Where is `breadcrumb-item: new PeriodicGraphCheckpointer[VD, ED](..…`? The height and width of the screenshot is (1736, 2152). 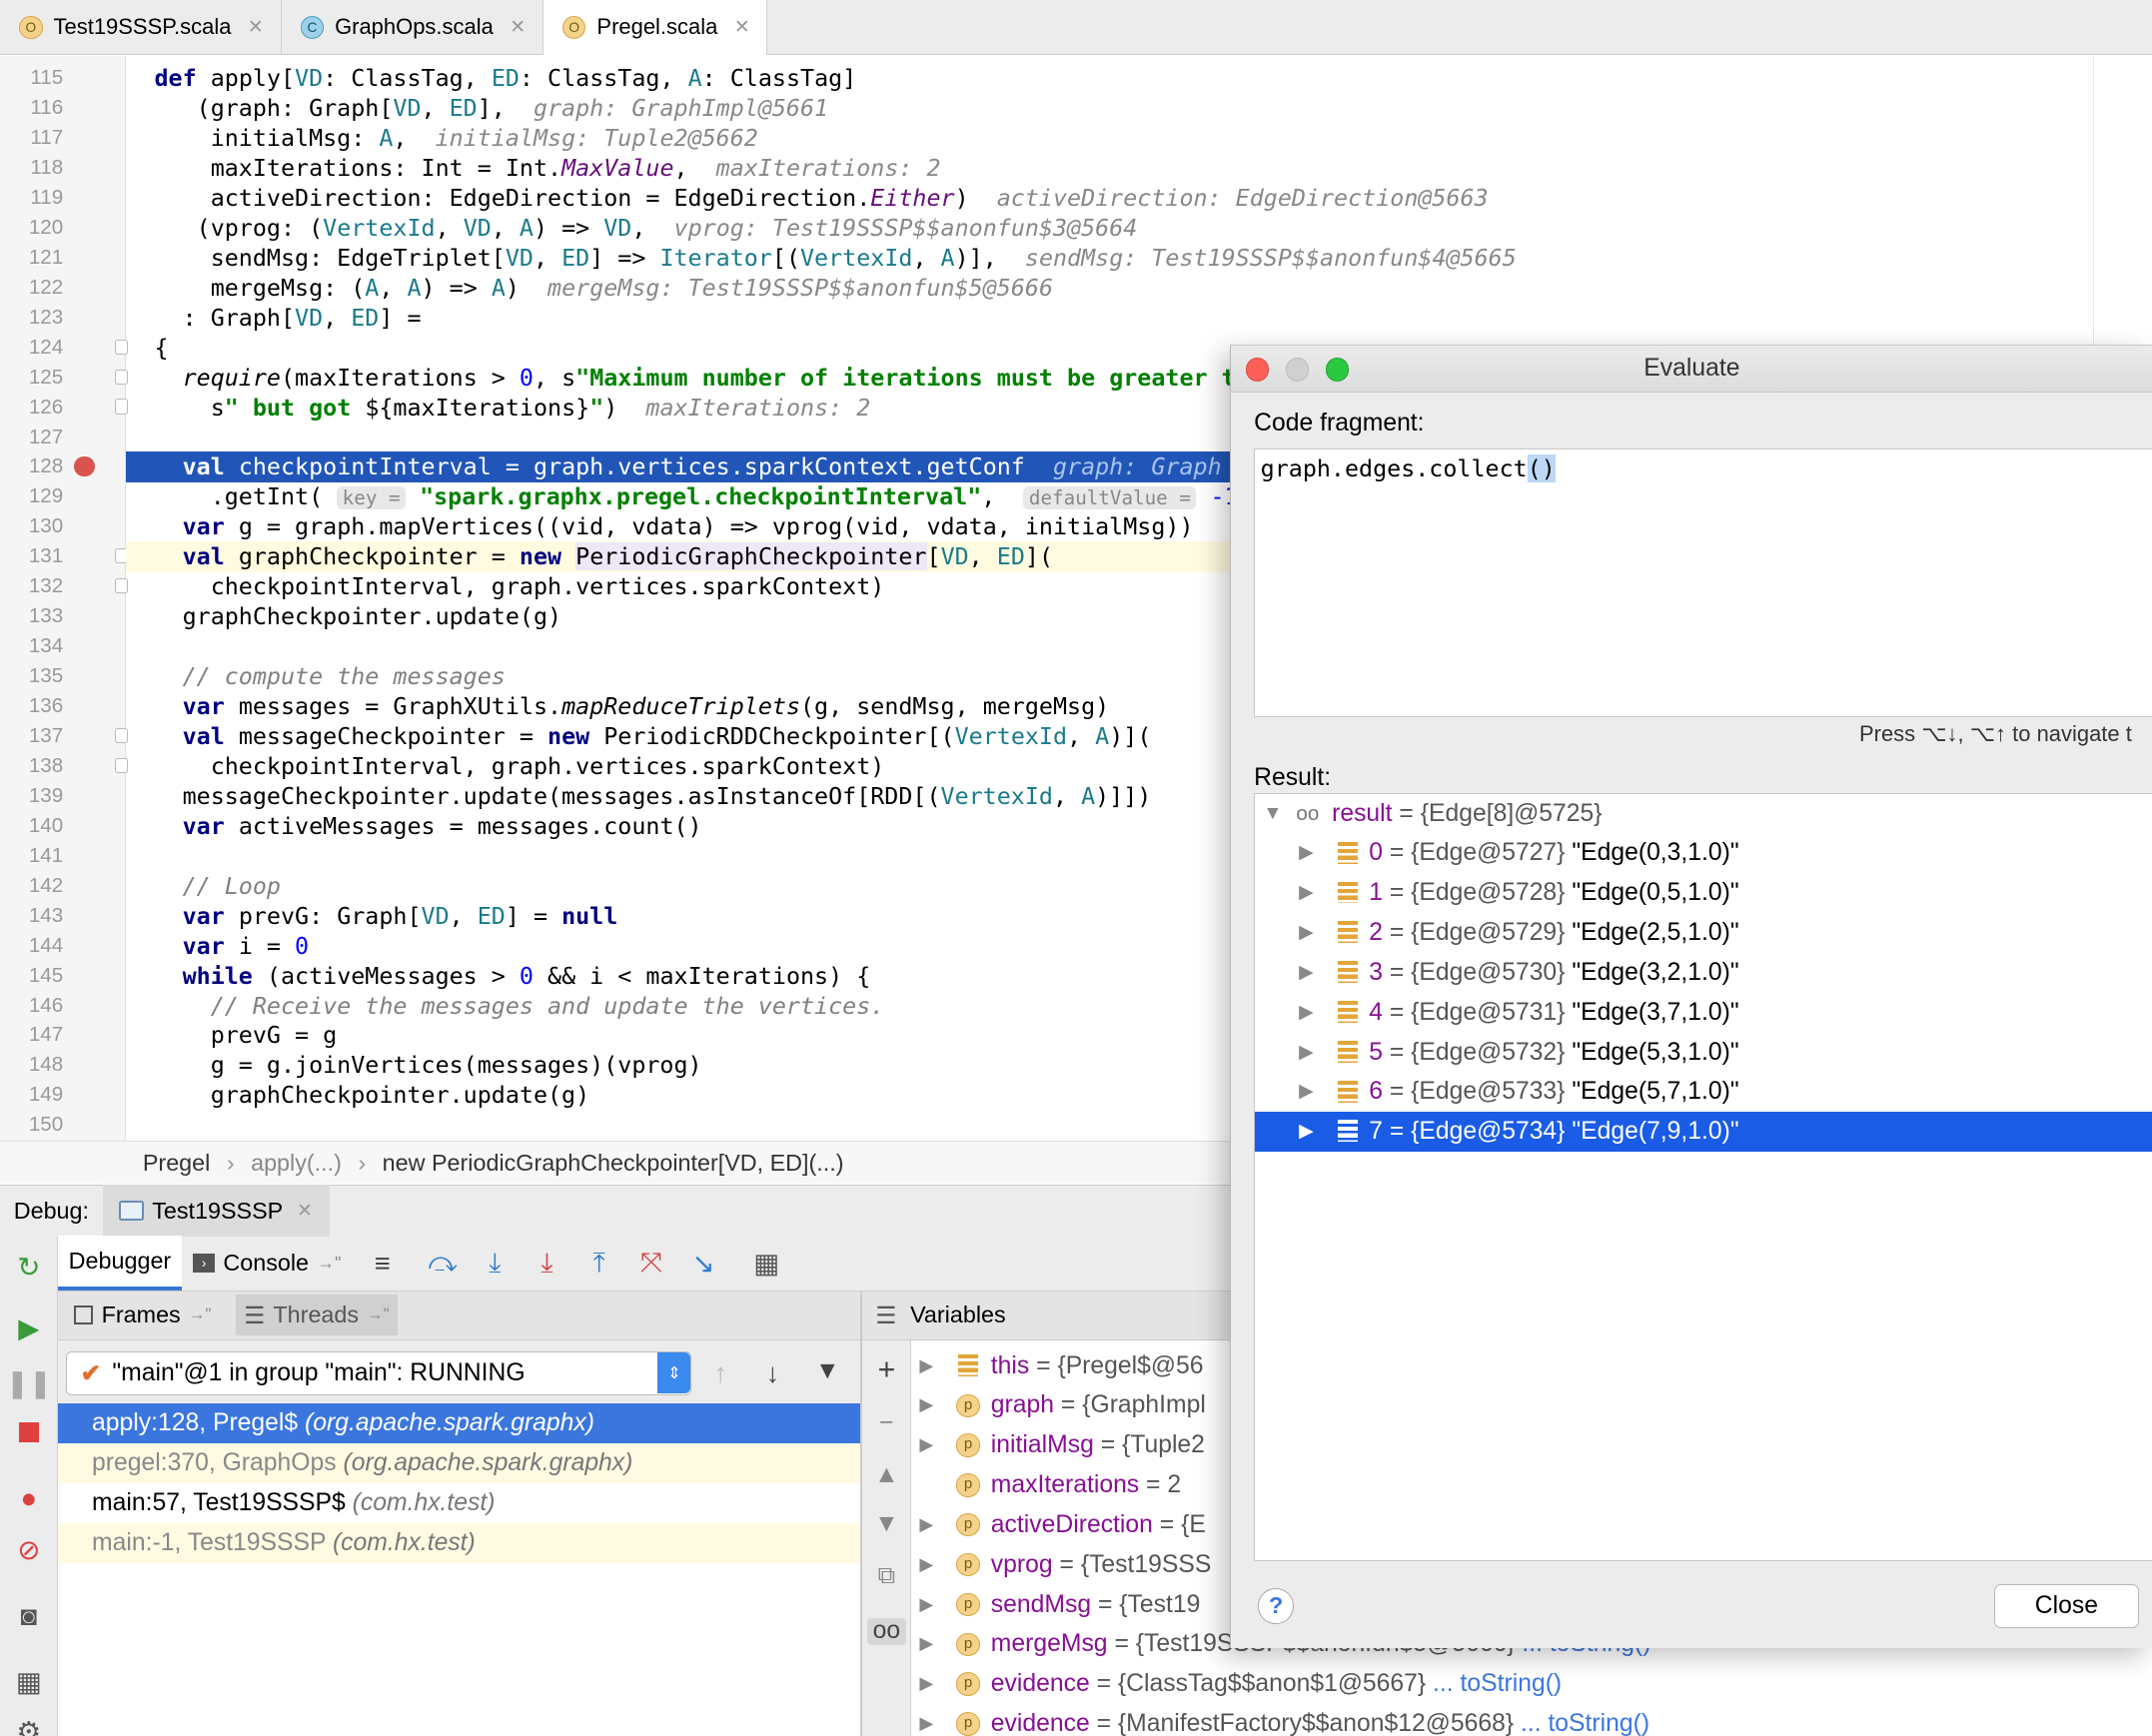 breadcrumb-item: new PeriodicGraphCheckpointer[VD, ED](..… is located at coordinates (613, 1163).